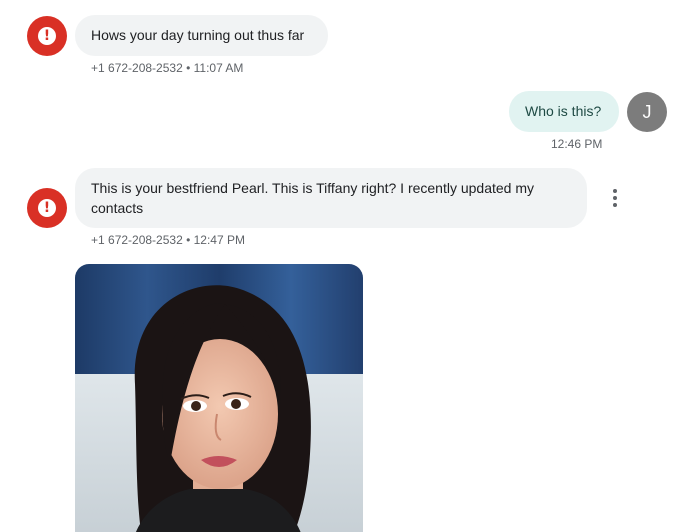  What do you see at coordinates (577, 144) in the screenshot?
I see `message-meta: 12:46 PM` at bounding box center [577, 144].